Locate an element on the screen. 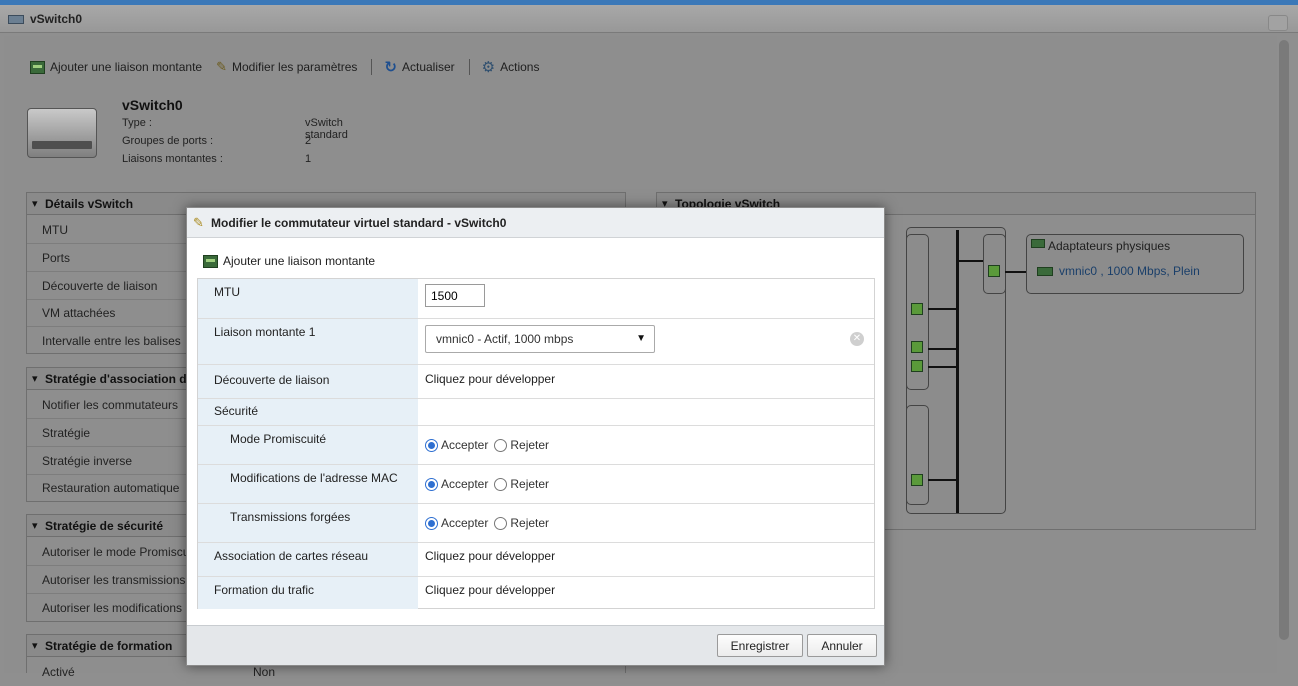  scrollbar is located at coordinates (1284, 340).